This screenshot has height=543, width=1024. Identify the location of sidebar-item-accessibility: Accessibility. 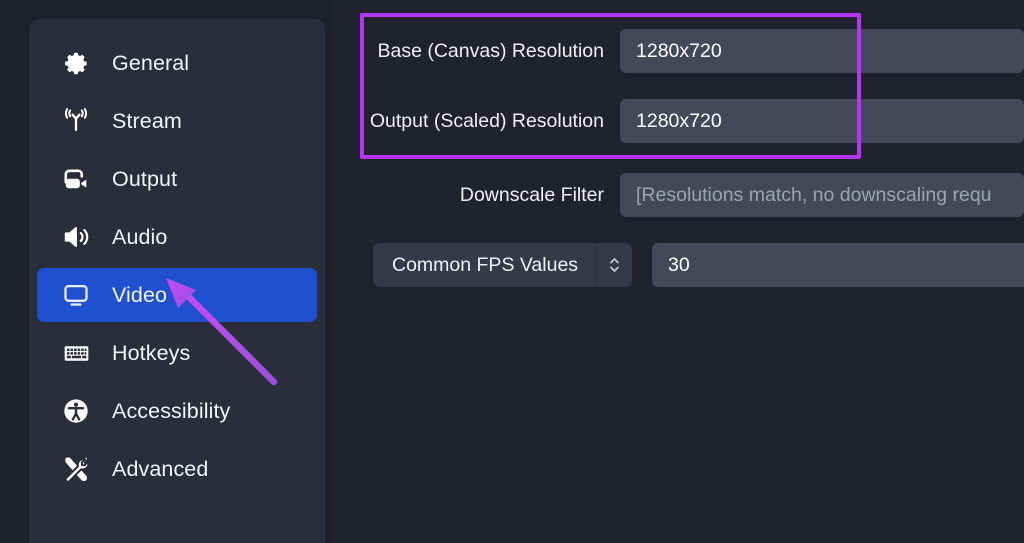
(177, 411).